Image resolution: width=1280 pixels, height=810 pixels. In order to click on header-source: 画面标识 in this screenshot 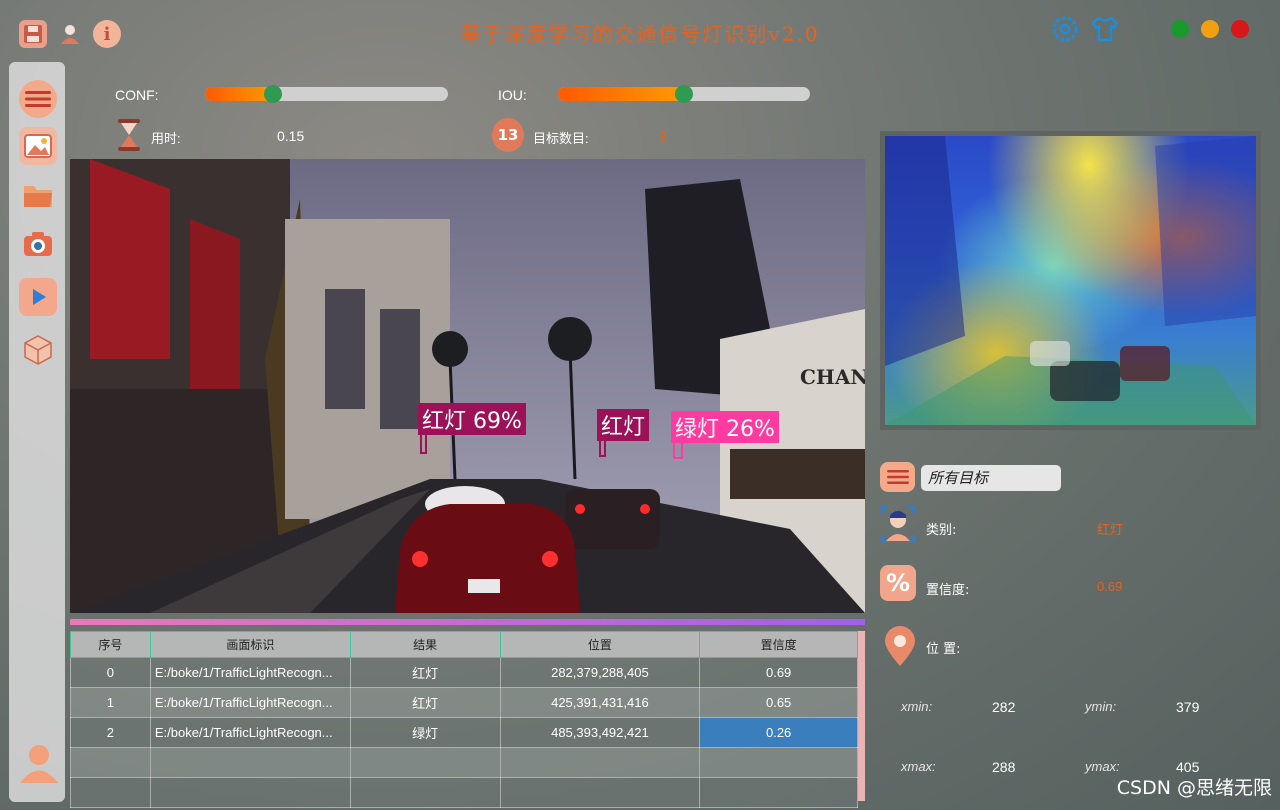, I will do `click(250, 644)`.